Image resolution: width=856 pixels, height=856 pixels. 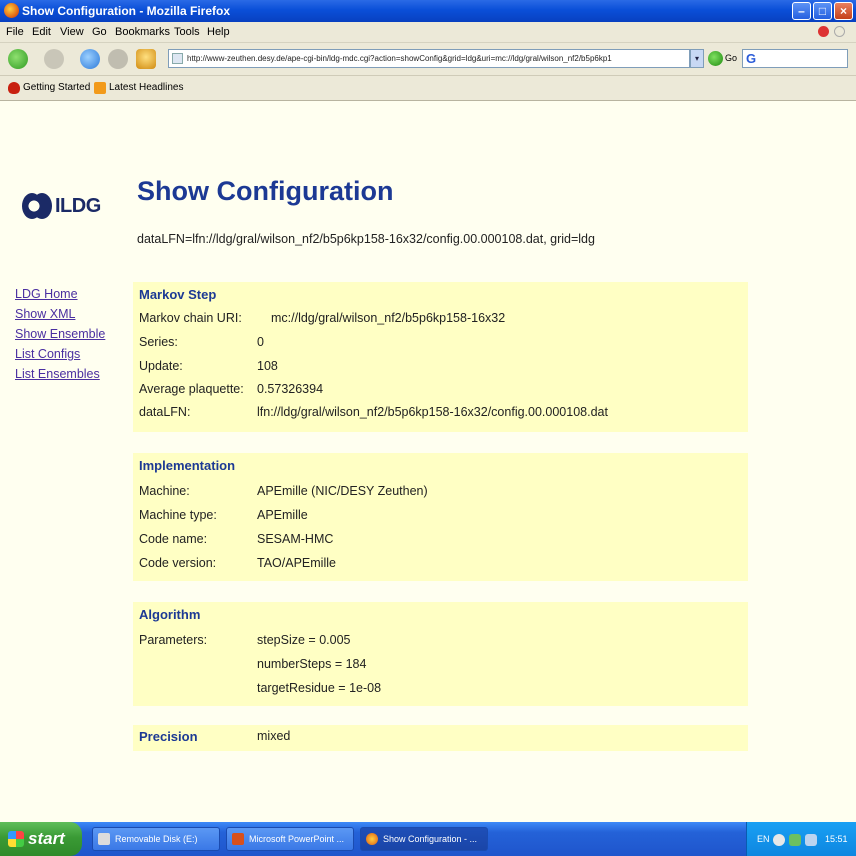 What do you see at coordinates (312, 664) in the screenshot?
I see `parameter-value: numberSteps = 184` at bounding box center [312, 664].